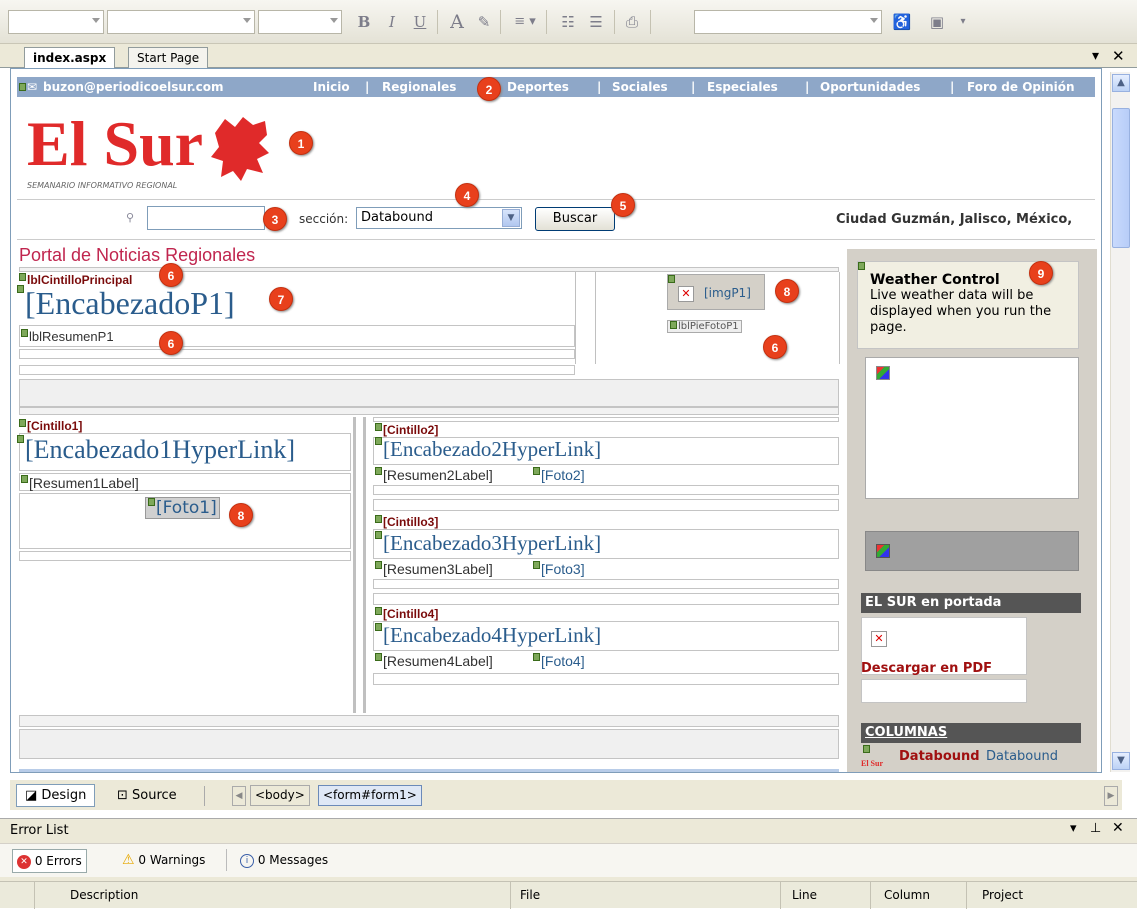  I want to click on scroll-down-icon: ▼, so click(1121, 761).